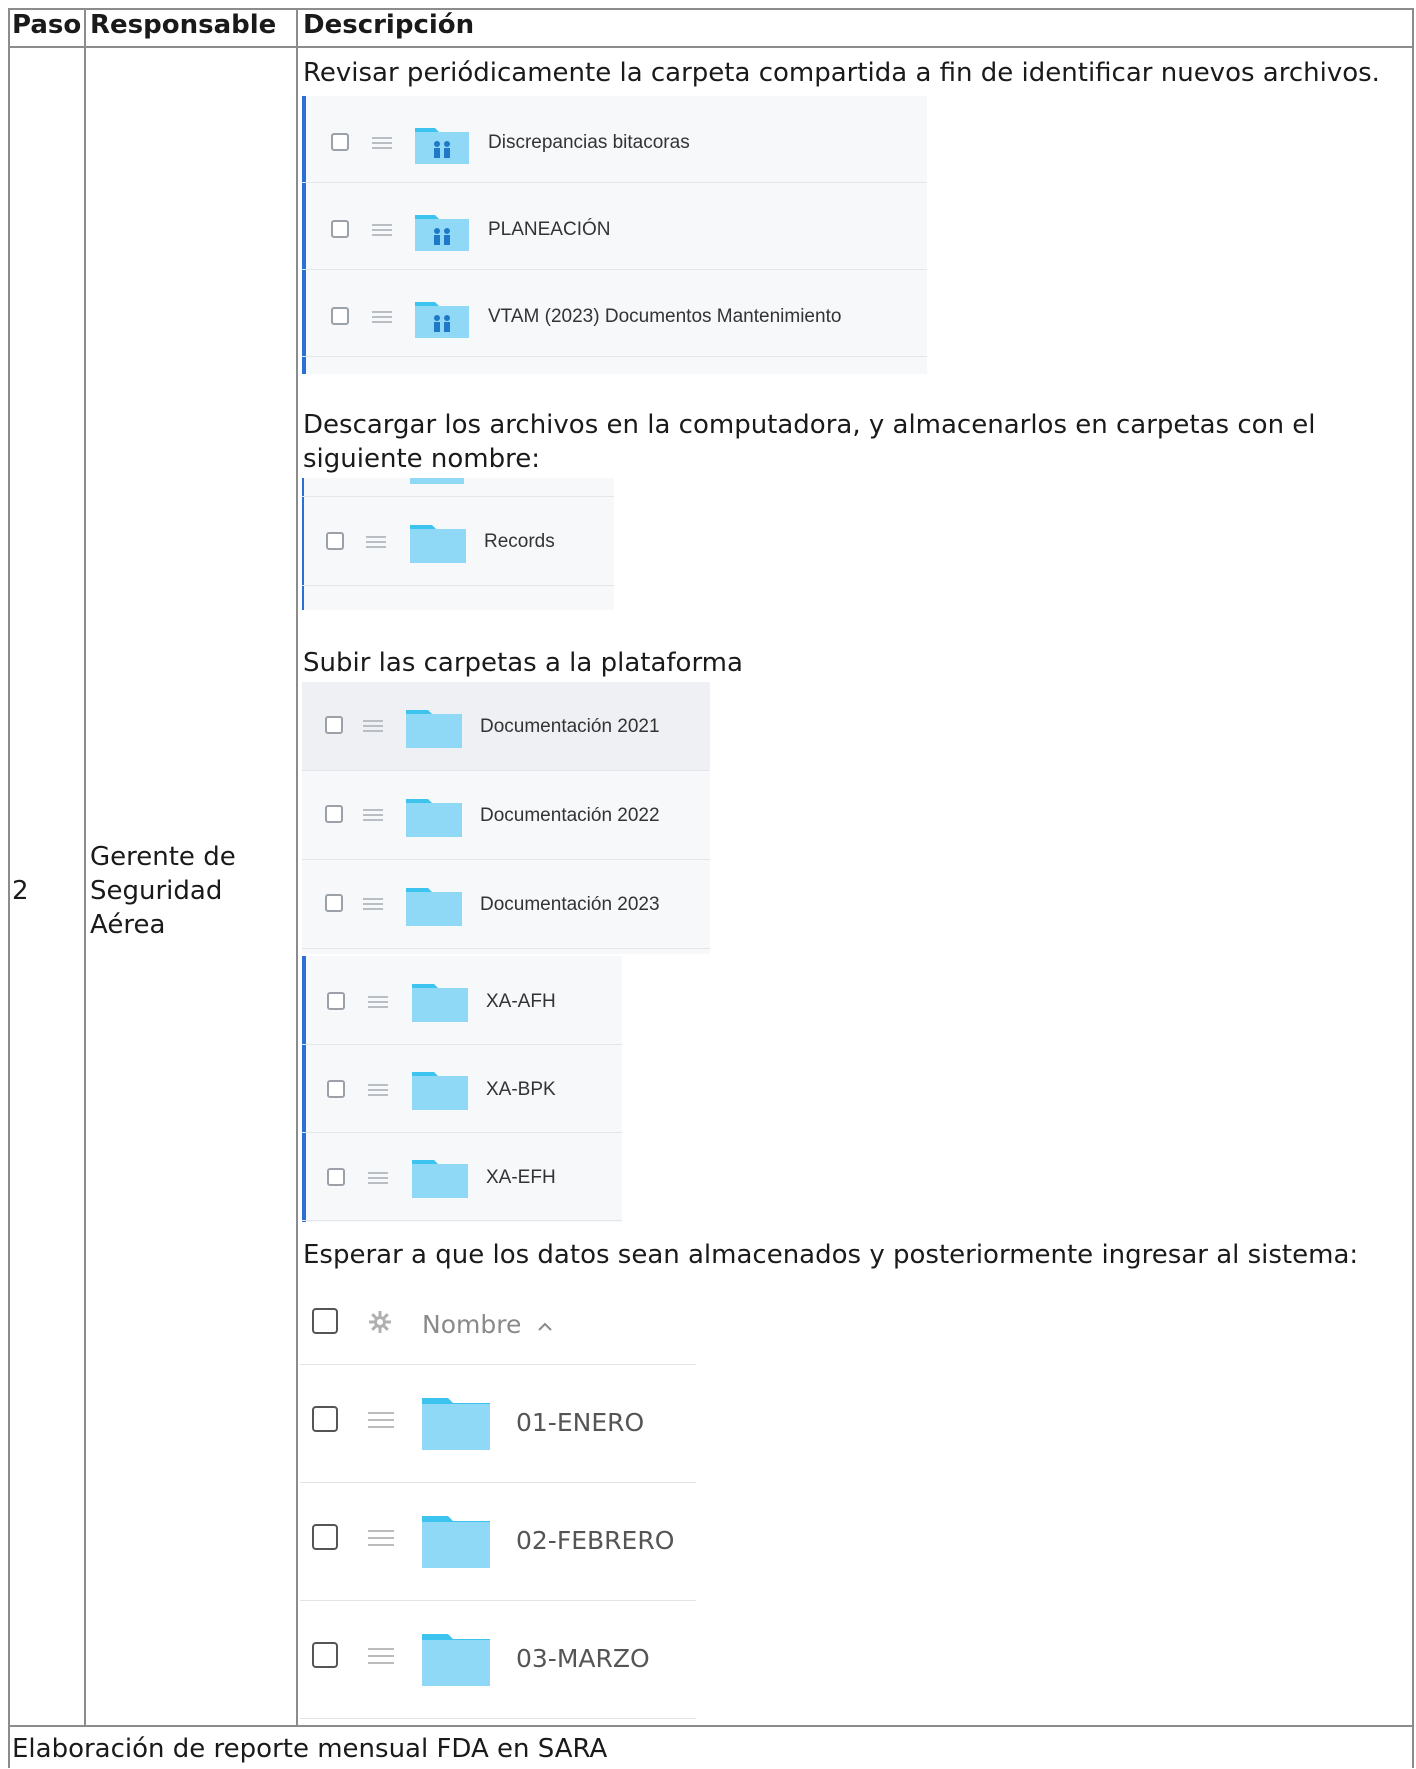 This screenshot has height=1769, width=1416. What do you see at coordinates (20, 891) in the screenshot?
I see `step-number: 2` at bounding box center [20, 891].